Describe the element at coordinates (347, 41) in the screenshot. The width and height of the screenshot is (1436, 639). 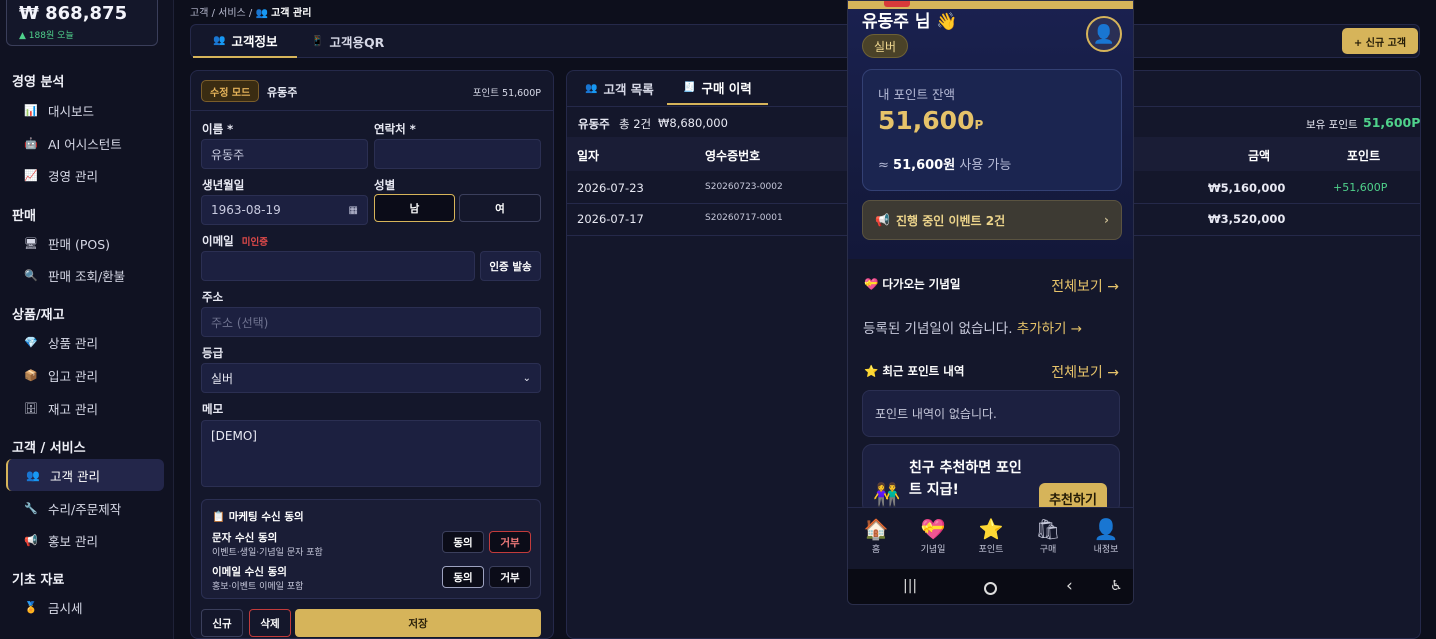
I see `tab-customer-qr: 📱 고객용QR` at that location.